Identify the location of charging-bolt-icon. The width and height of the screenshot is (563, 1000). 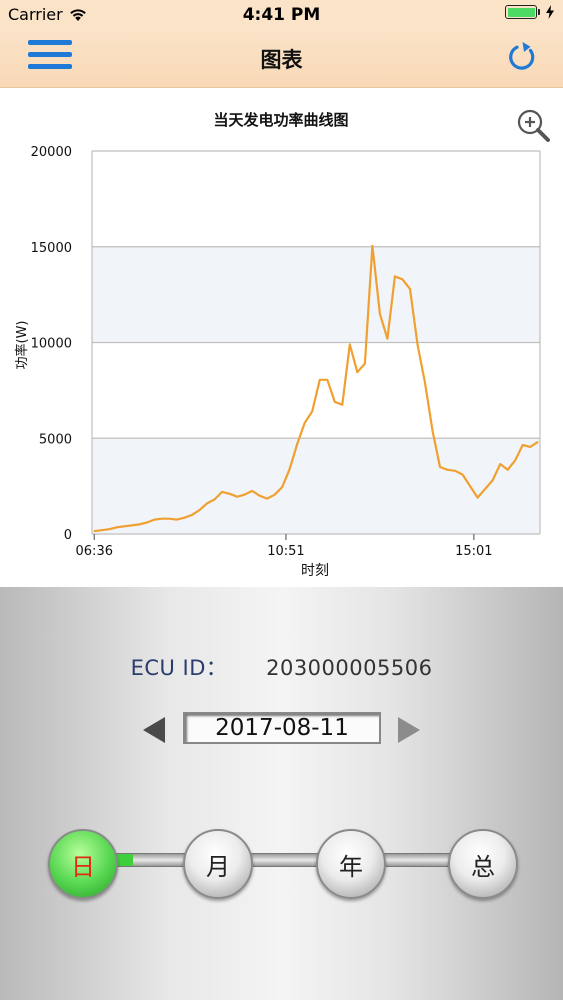
(550, 12).